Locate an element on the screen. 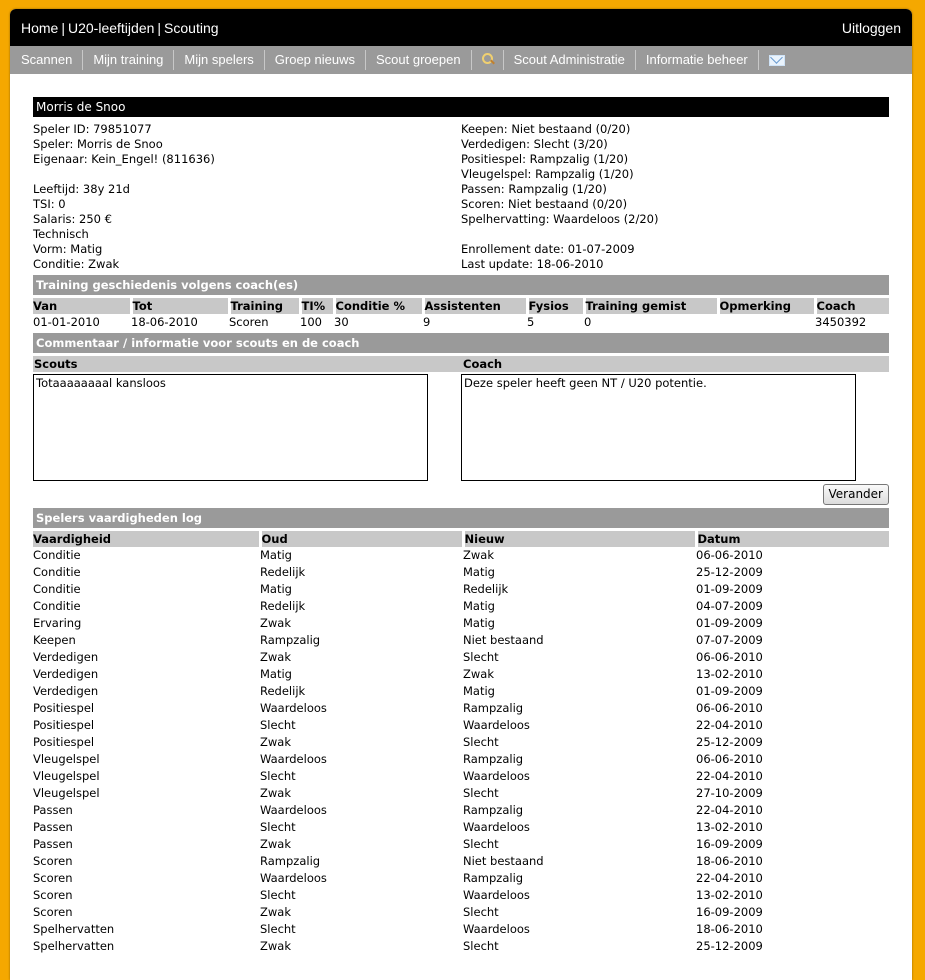  training-cell: 30 is located at coordinates (341, 322).